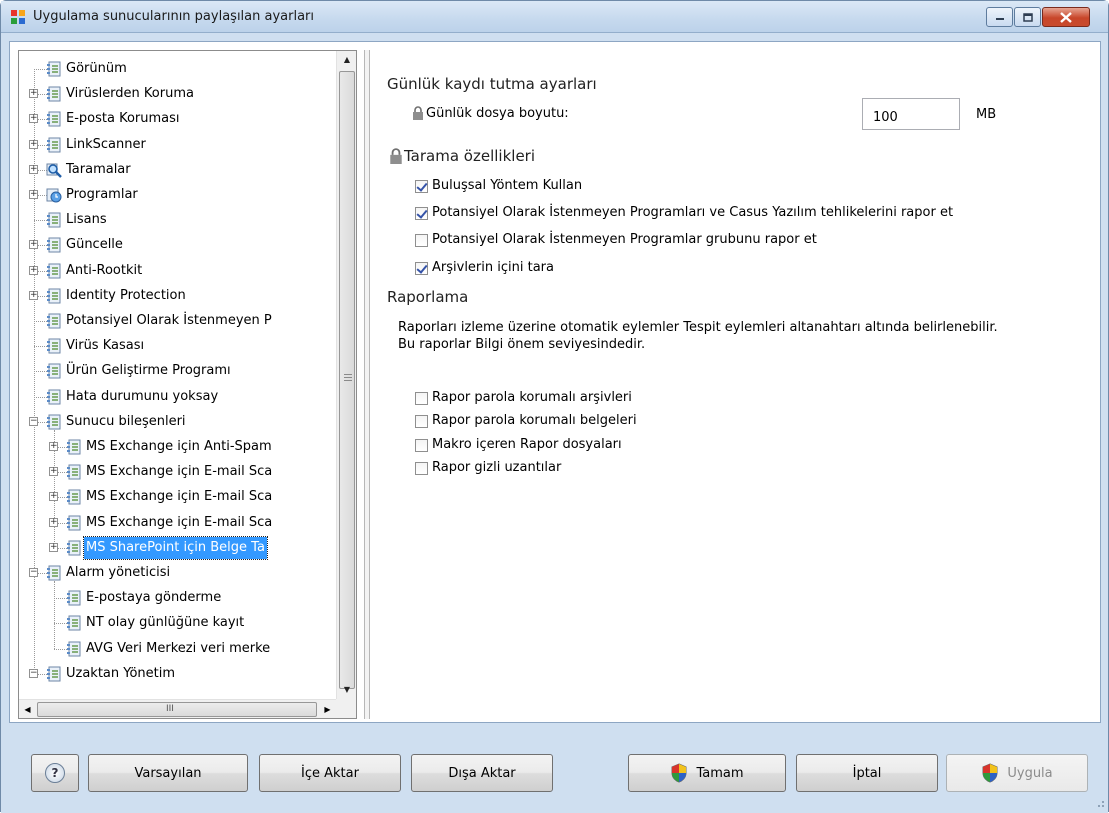  I want to click on tree-item: Ürün Geliştirme Programı, so click(177, 371).